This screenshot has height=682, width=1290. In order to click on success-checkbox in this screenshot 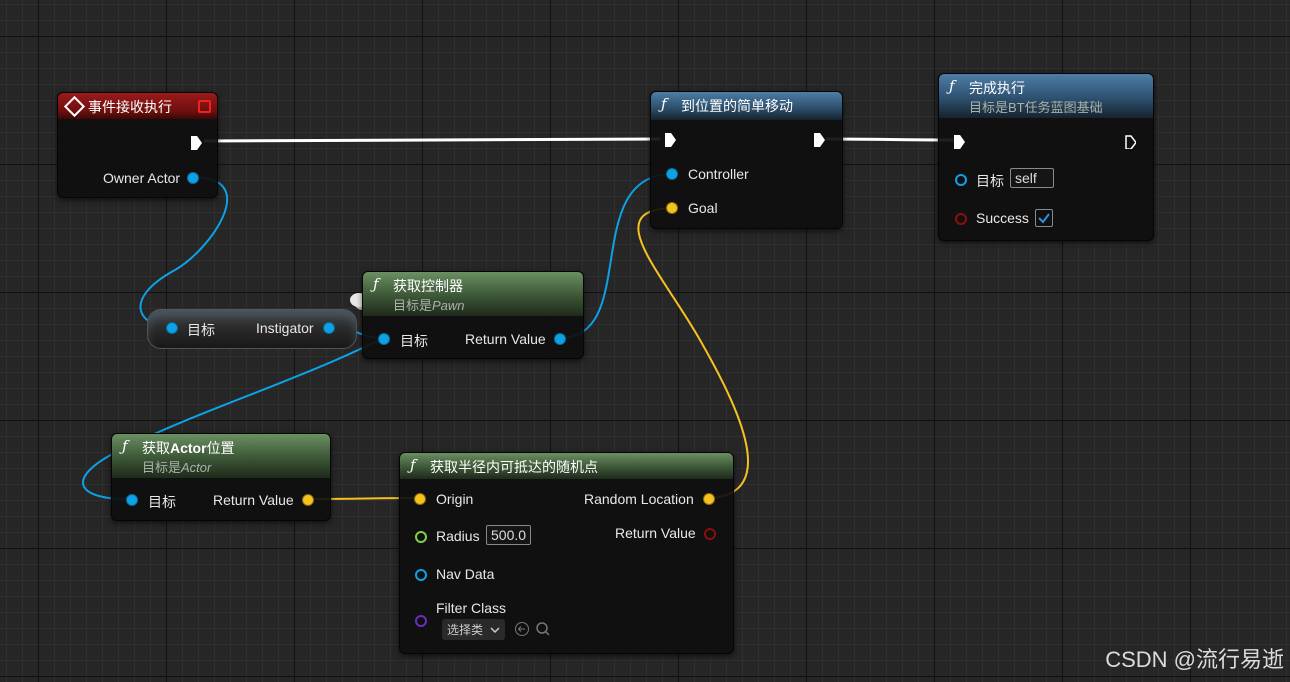, I will do `click(1044, 218)`.